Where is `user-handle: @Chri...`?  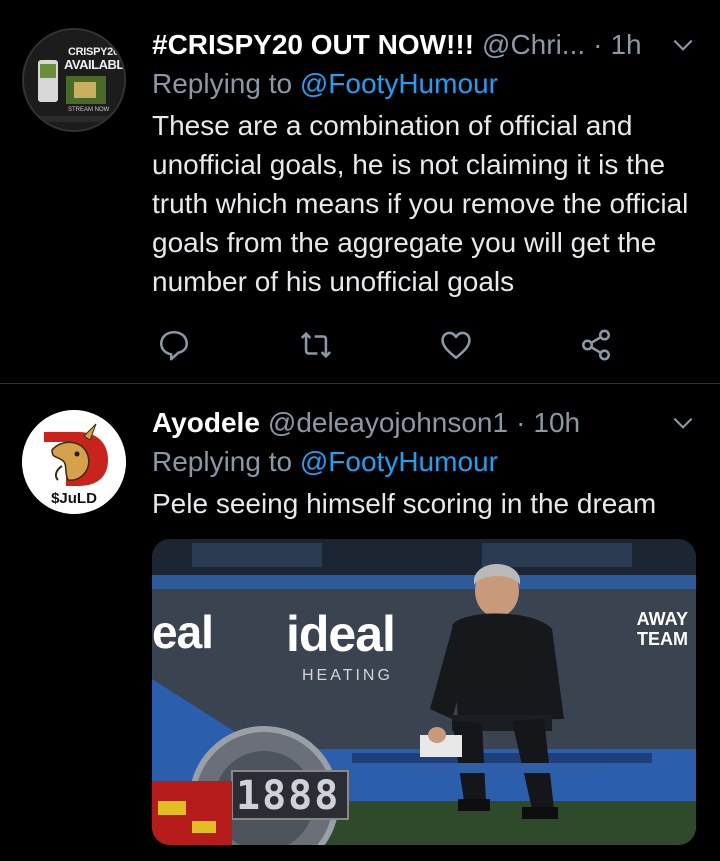
user-handle: @Chri... is located at coordinates (533, 45).